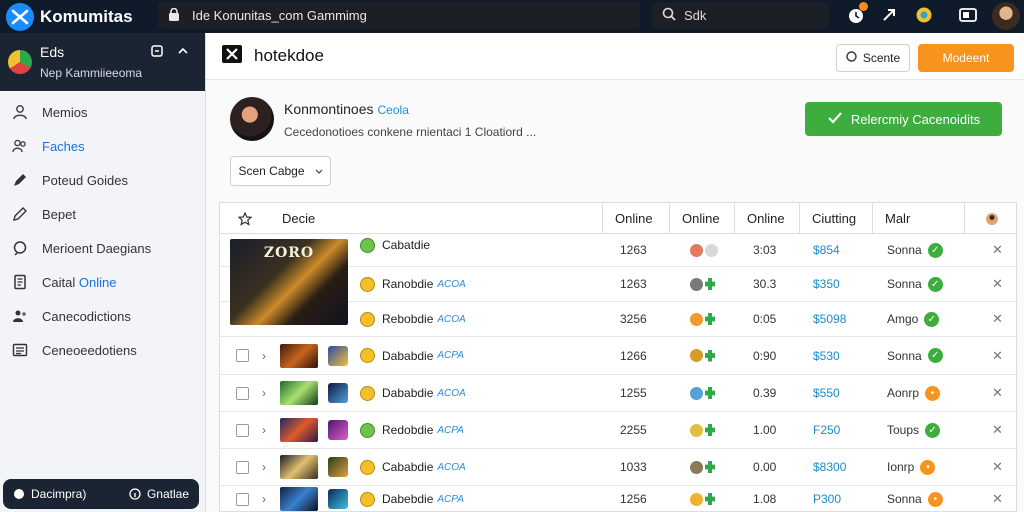 This screenshot has width=1024, height=512. What do you see at coordinates (245, 218) in the screenshot?
I see `star-icon` at bounding box center [245, 218].